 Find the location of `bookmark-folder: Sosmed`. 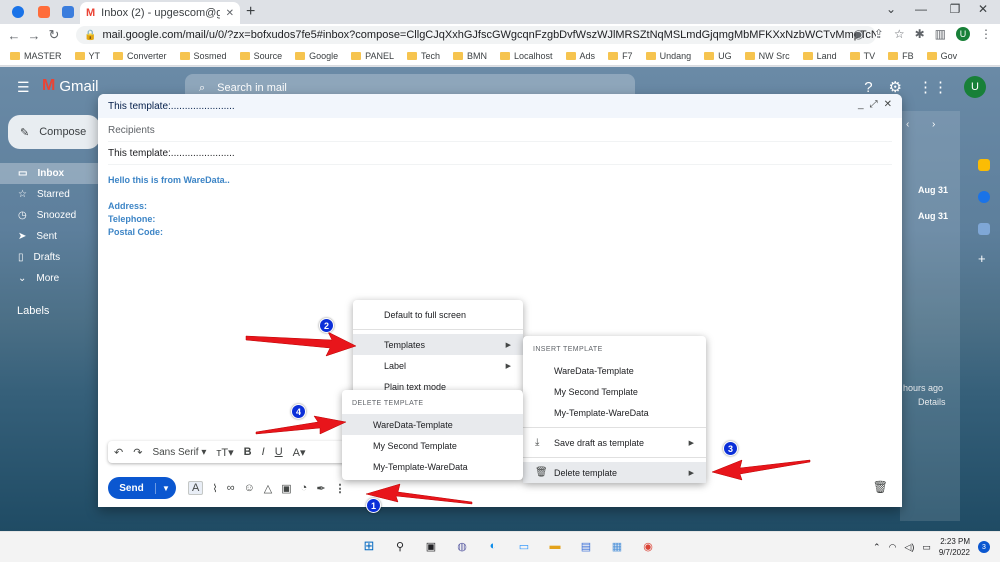

bookmark-folder: Sosmed is located at coordinates (203, 56).